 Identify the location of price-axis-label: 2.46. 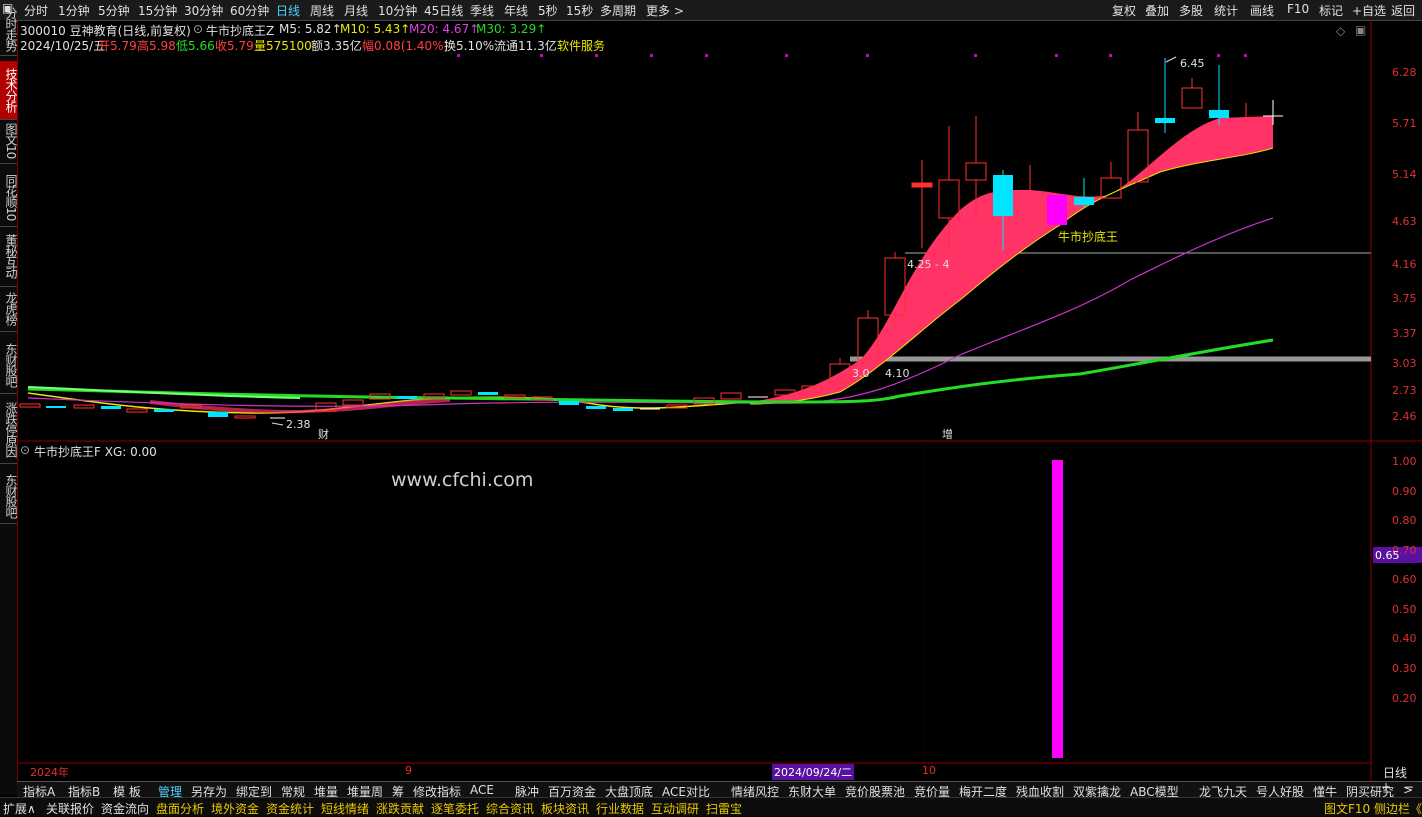
(1404, 416).